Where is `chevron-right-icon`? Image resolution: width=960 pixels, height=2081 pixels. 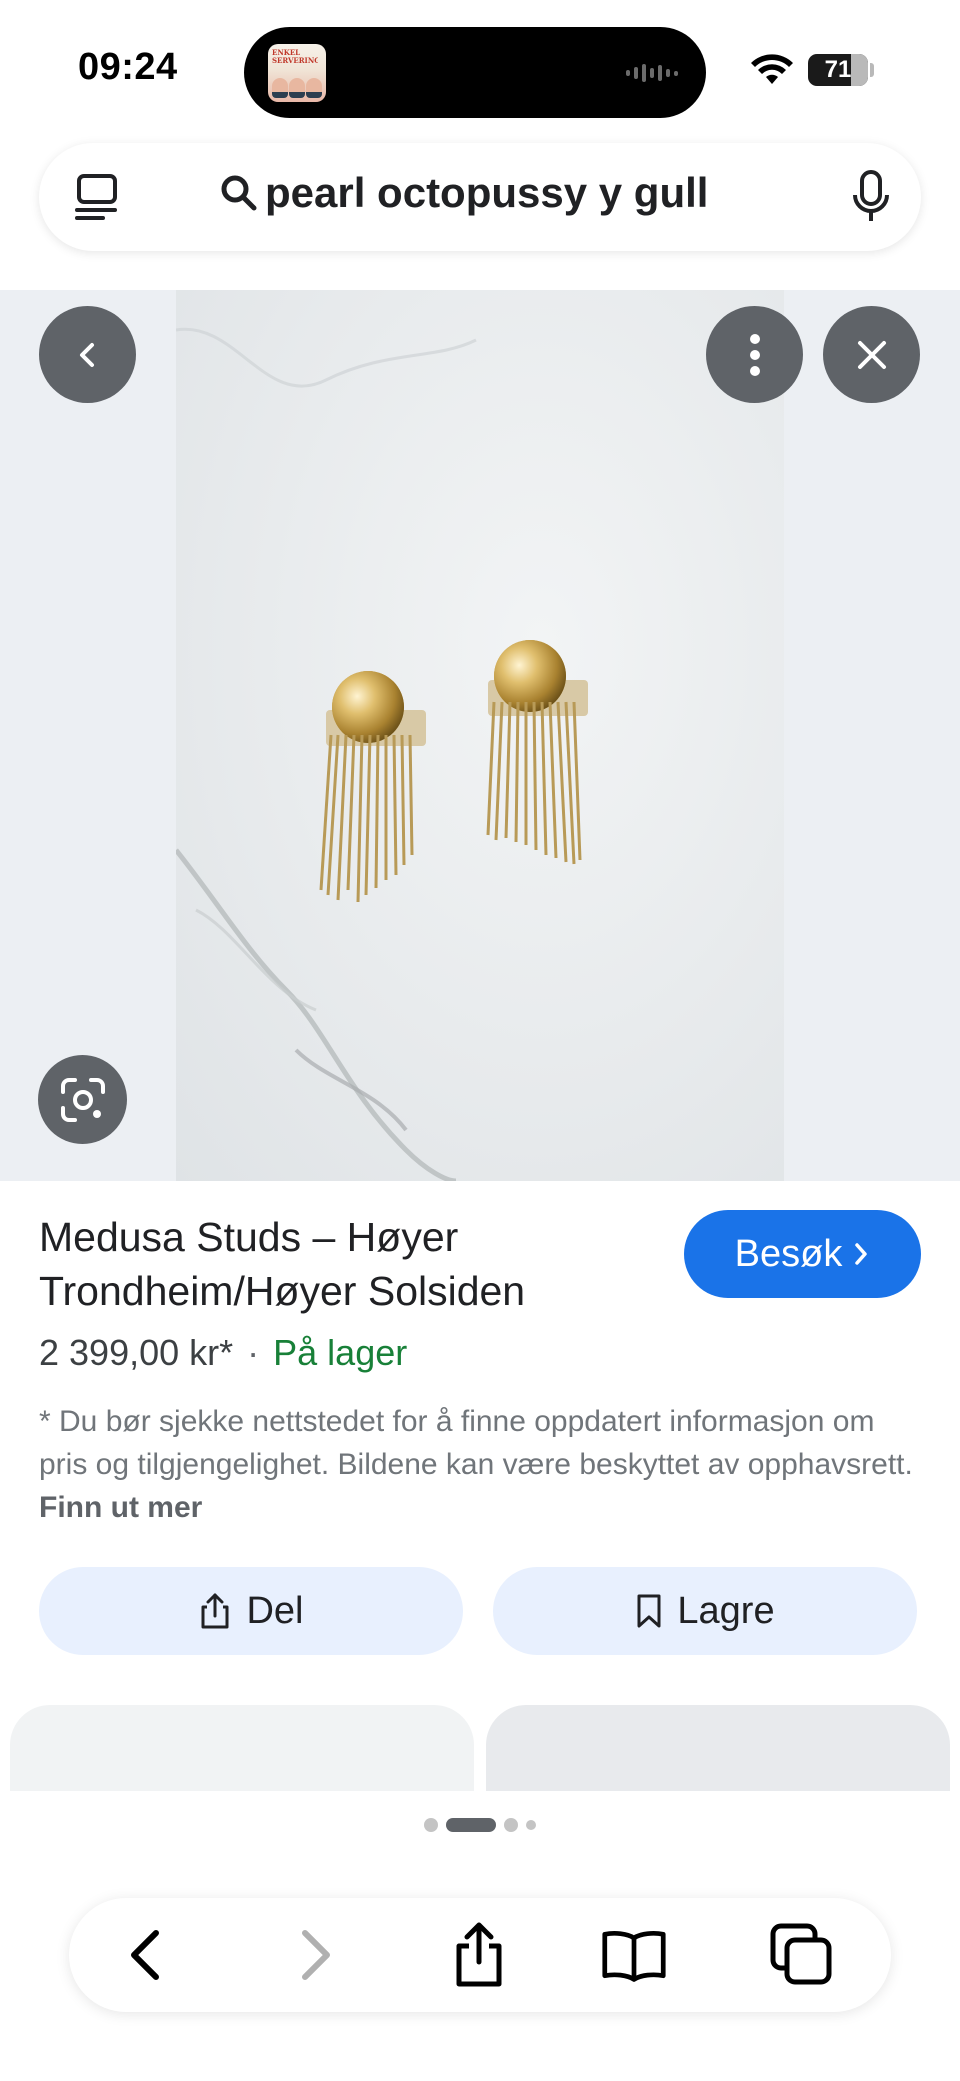 chevron-right-icon is located at coordinates (861, 1254).